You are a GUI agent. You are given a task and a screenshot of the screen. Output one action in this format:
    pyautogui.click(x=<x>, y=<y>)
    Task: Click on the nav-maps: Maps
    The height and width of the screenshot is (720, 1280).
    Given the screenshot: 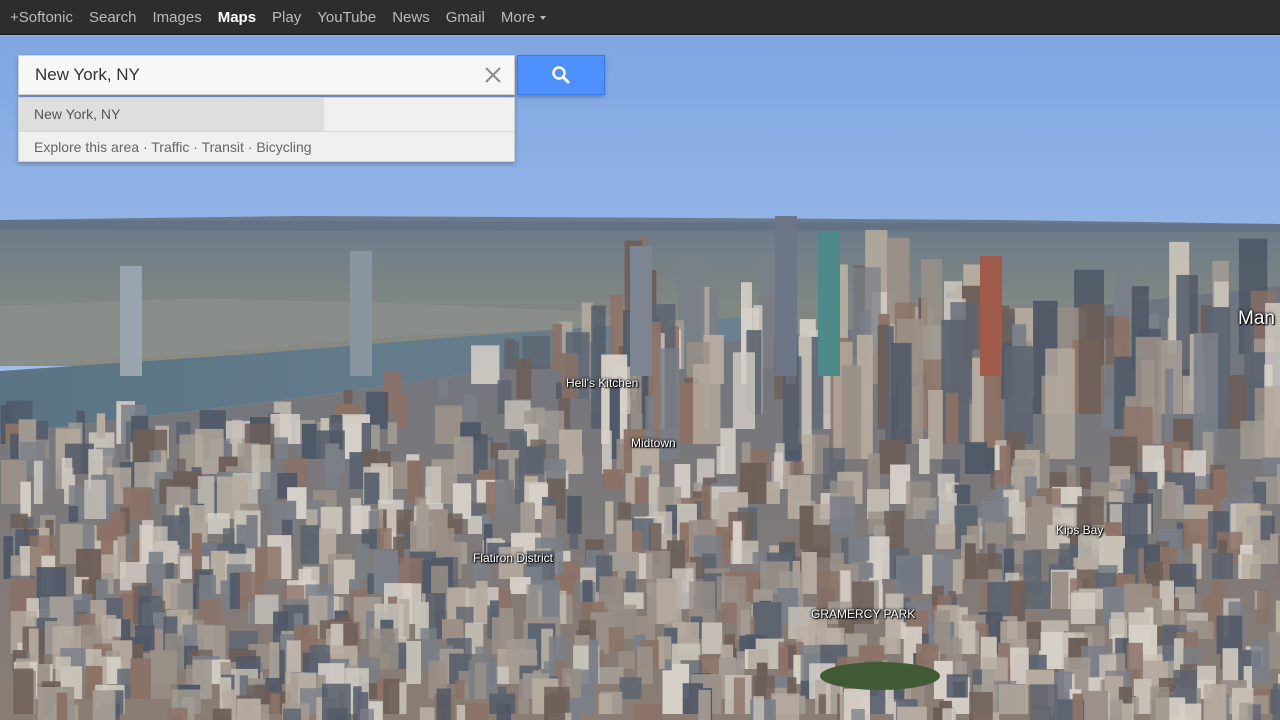 What is the action you would take?
    pyautogui.click(x=237, y=17)
    